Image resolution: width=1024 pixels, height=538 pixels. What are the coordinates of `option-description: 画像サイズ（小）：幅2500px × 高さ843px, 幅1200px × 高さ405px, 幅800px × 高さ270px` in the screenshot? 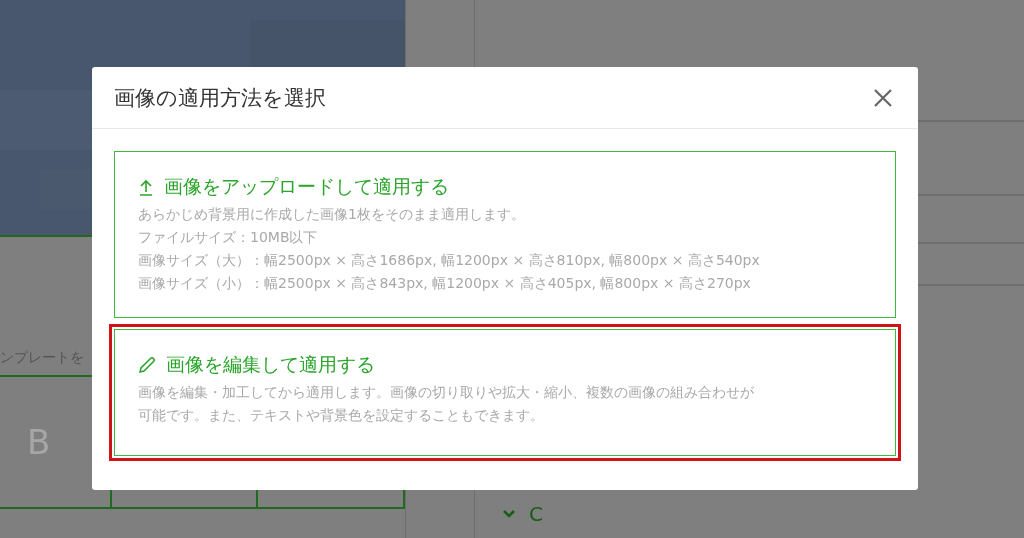 It's located at (445, 283).